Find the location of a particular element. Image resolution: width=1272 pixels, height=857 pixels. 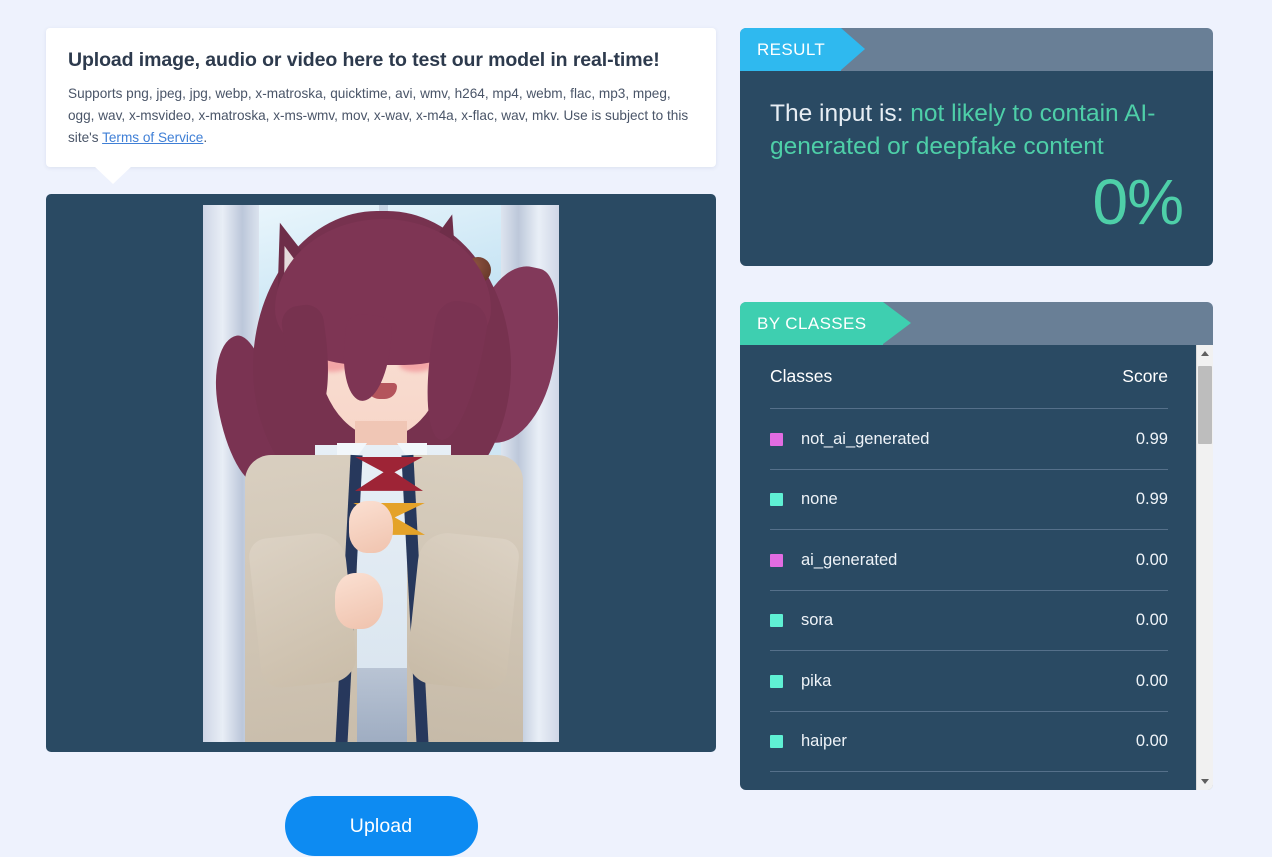

card-pointer-tail is located at coordinates (113, 175).